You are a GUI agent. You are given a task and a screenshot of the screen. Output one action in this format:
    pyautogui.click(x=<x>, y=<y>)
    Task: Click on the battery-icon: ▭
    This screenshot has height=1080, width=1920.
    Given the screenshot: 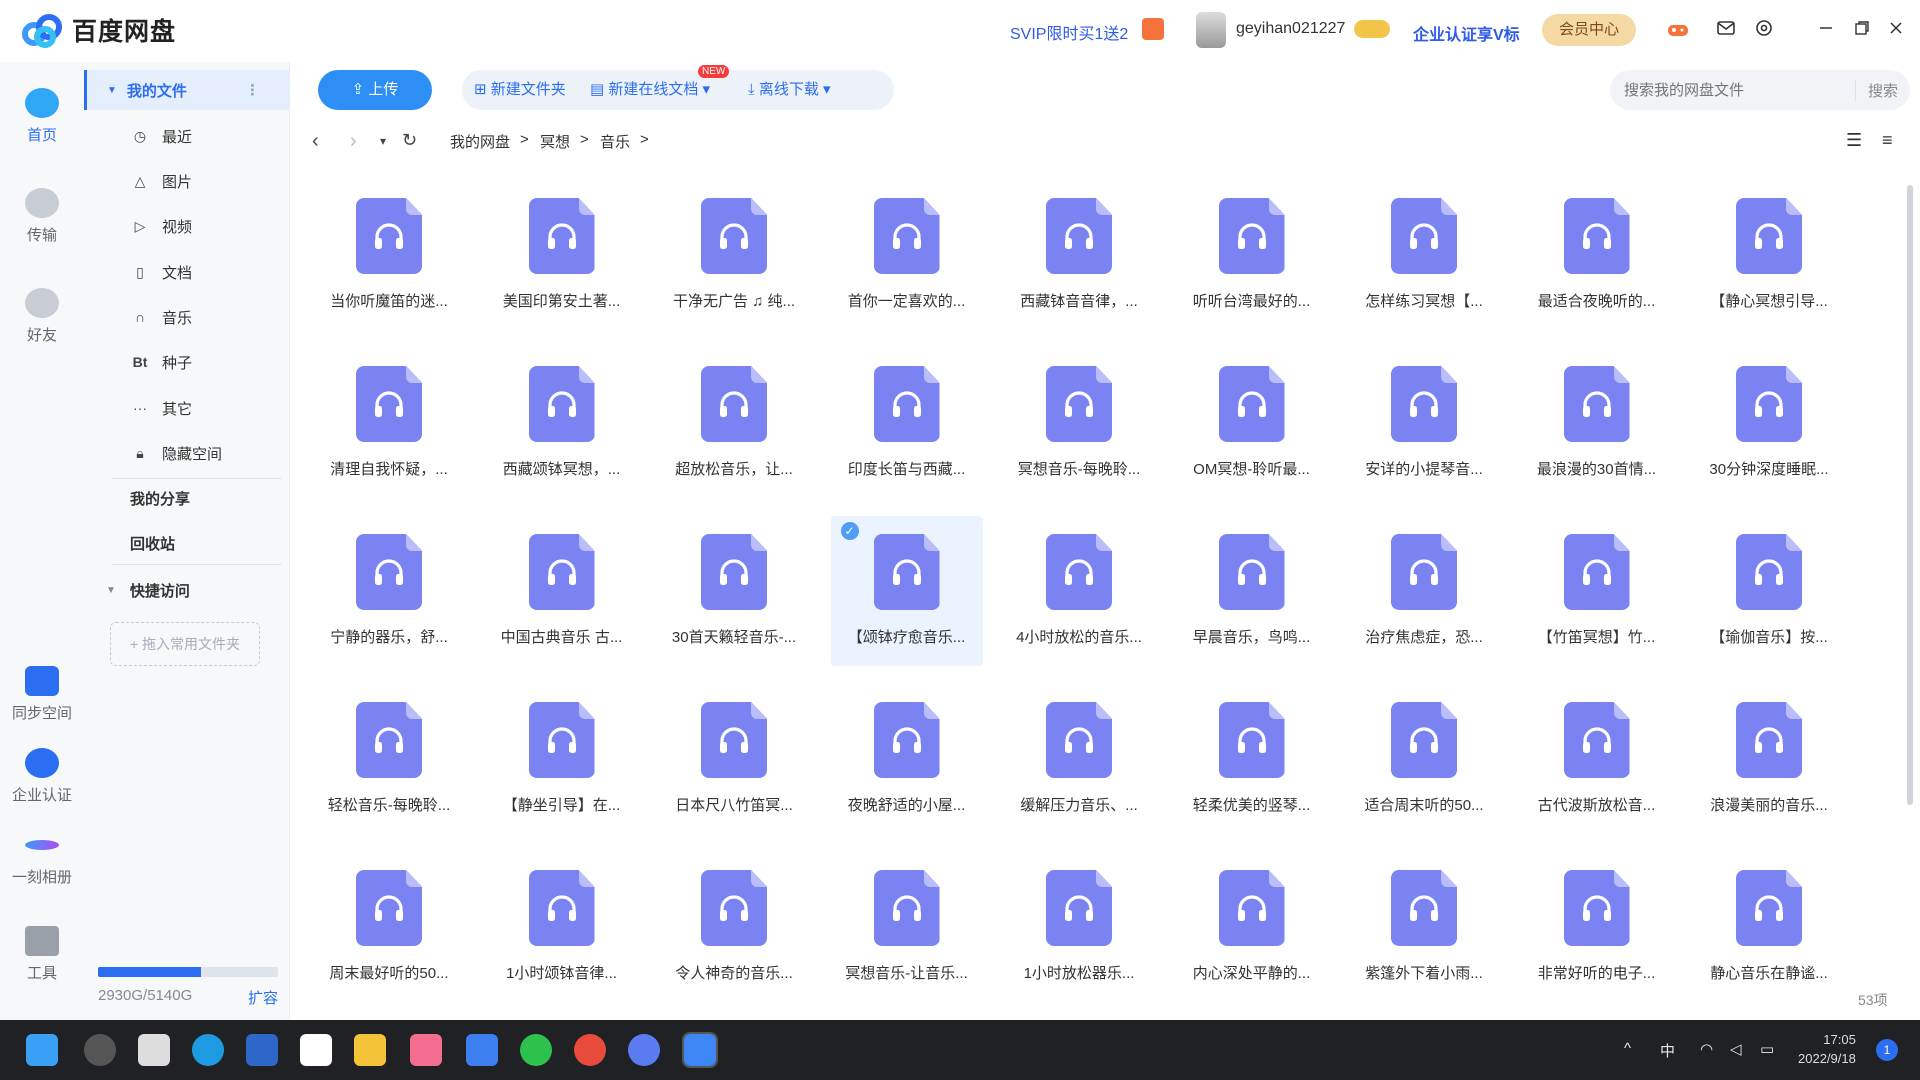 What is the action you would take?
    pyautogui.click(x=1767, y=1049)
    